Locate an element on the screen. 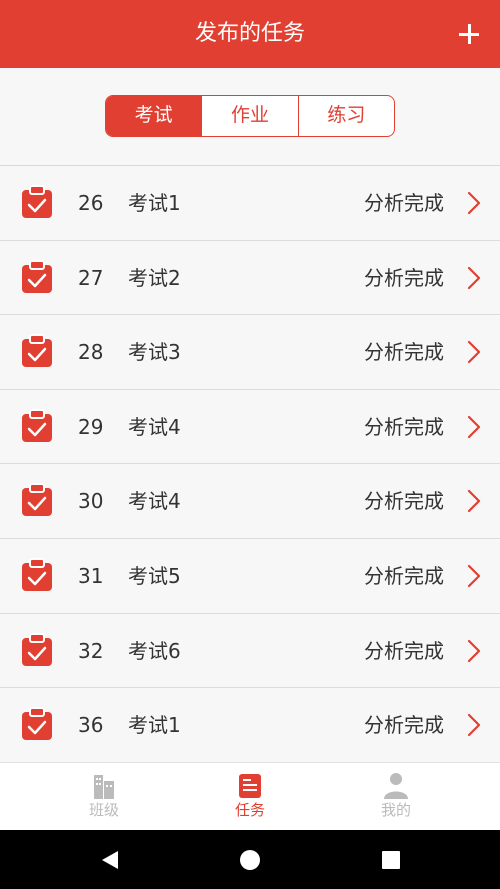  tab-homework: 作业 is located at coordinates (250, 116).